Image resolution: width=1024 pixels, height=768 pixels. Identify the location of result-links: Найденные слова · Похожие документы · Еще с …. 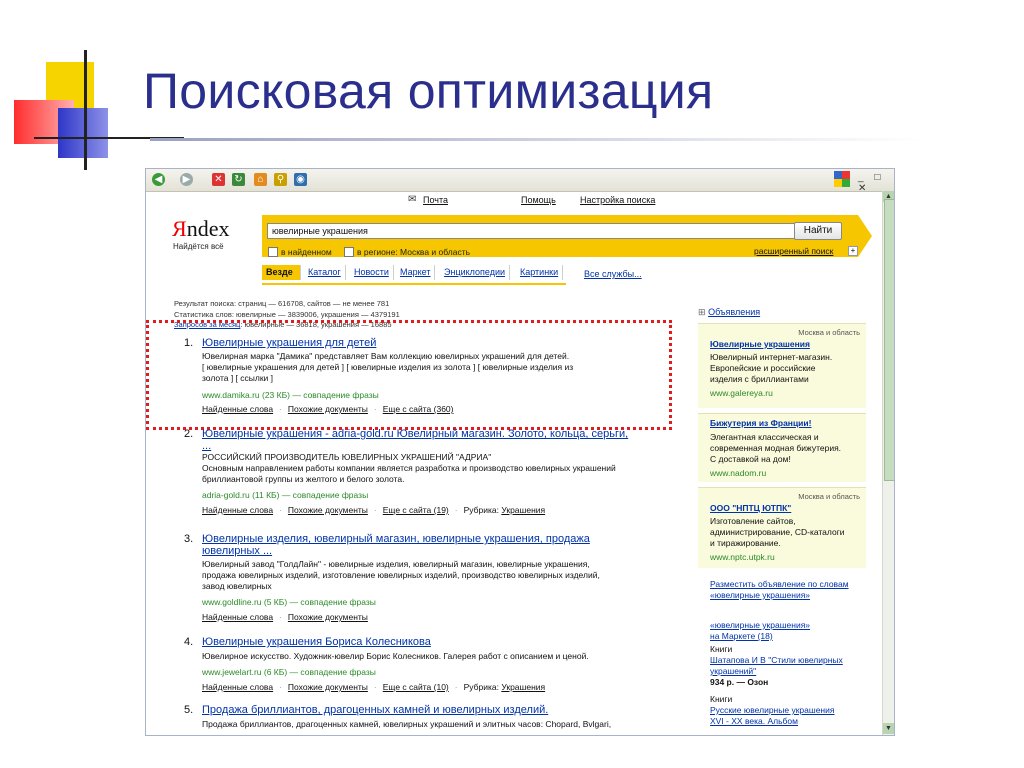
(374, 687).